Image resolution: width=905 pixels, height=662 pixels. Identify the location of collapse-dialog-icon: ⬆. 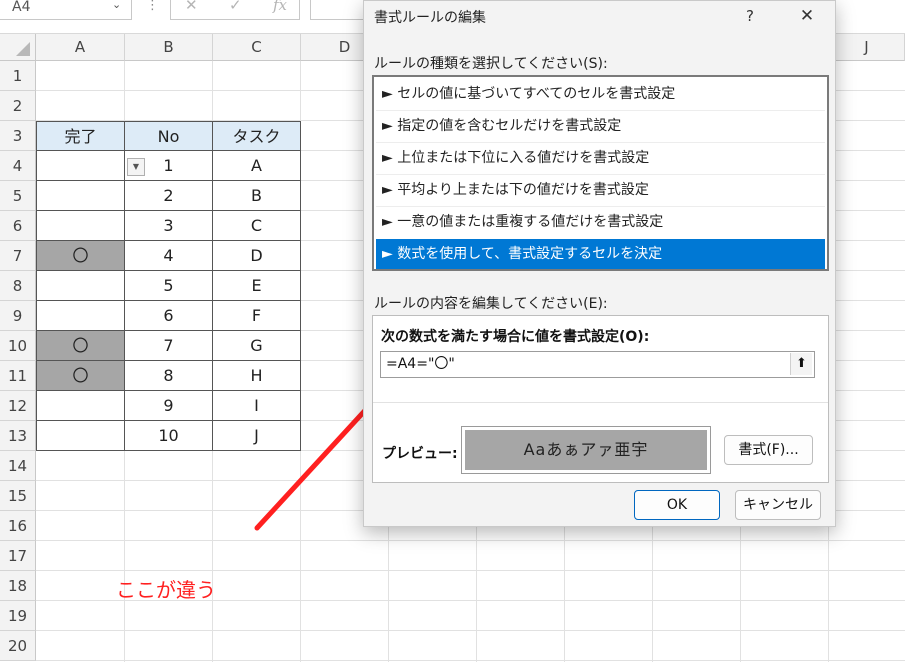
(801, 364).